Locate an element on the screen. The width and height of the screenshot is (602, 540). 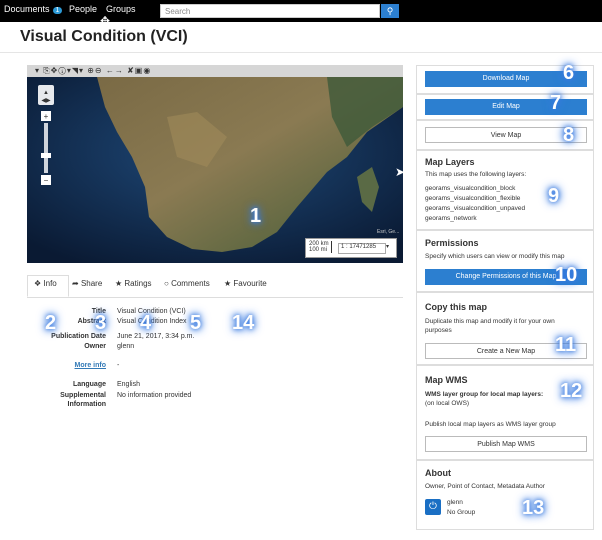
map-scale-control: 200 km 100 mi 1 : 17471285 ▾ is located at coordinates (351, 248).